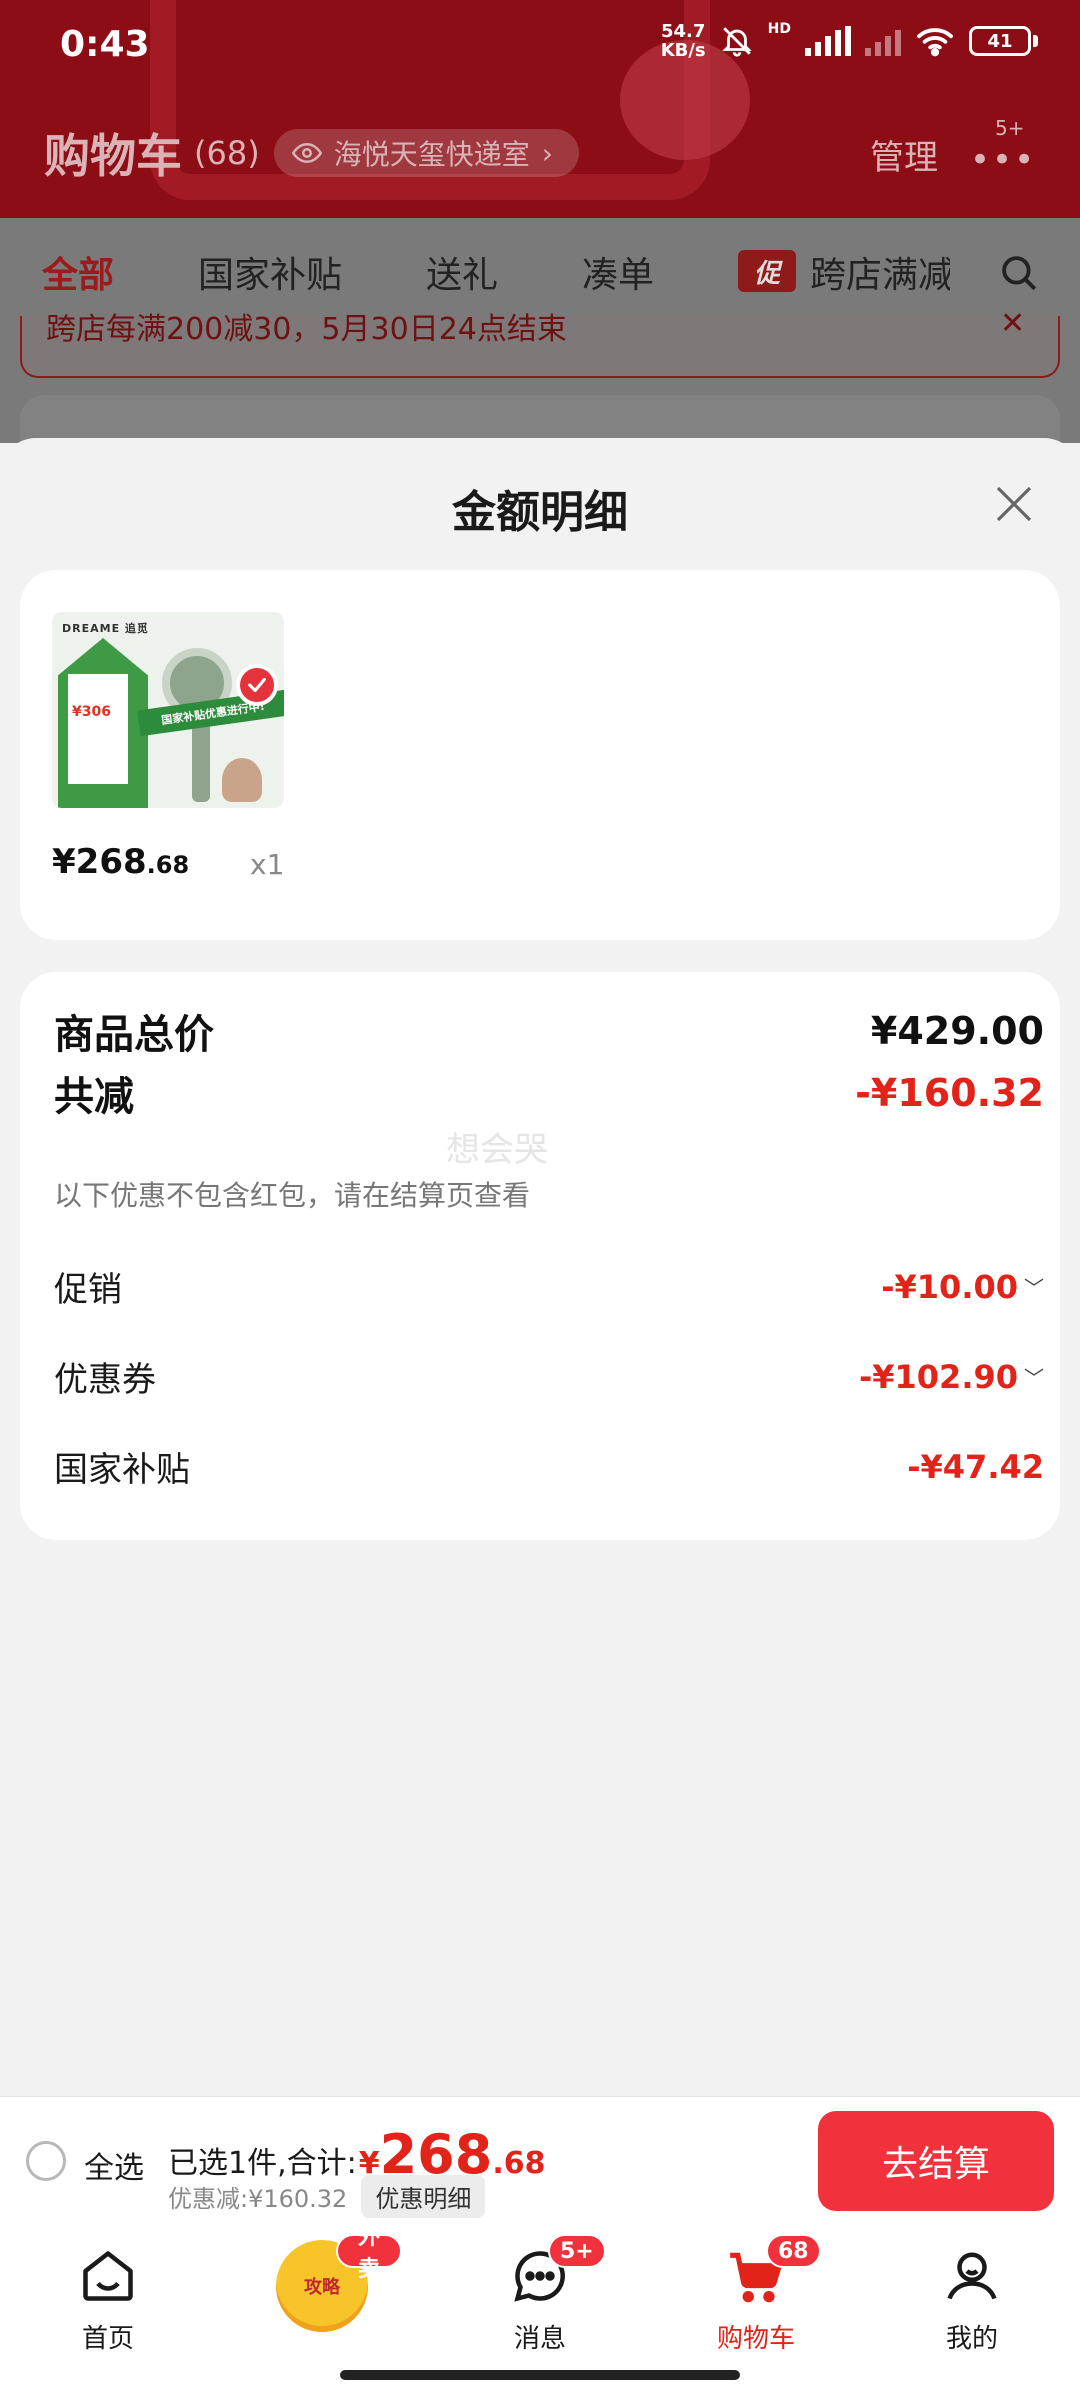 Image resolution: width=1080 pixels, height=2400 pixels. Describe the element at coordinates (134, 1035) in the screenshot. I see `total-label: 商品总价` at that location.